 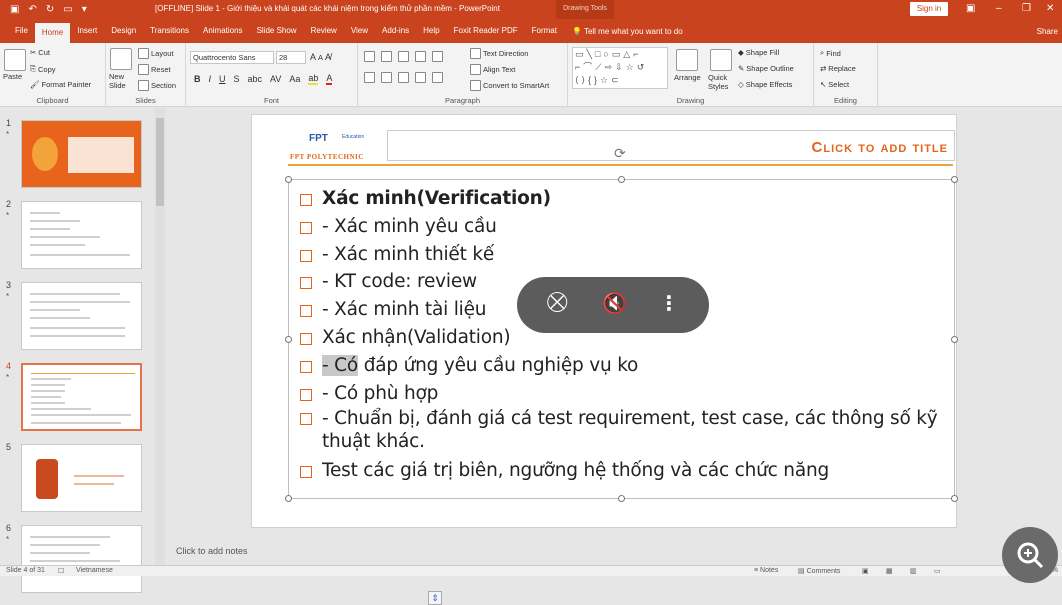 I want to click on replace-button: ⇄ Replace, so click(x=838, y=68).